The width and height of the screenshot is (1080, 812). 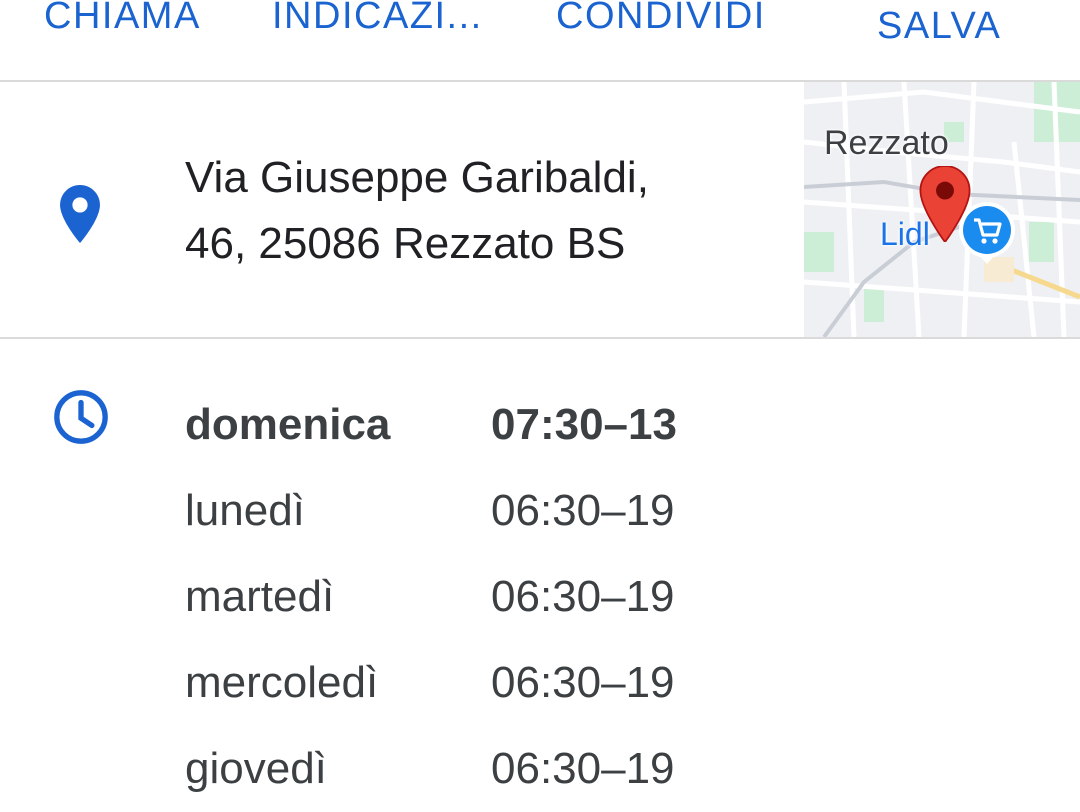 I want to click on hours-row: mercoledì 06:30–19, so click(x=535, y=683).